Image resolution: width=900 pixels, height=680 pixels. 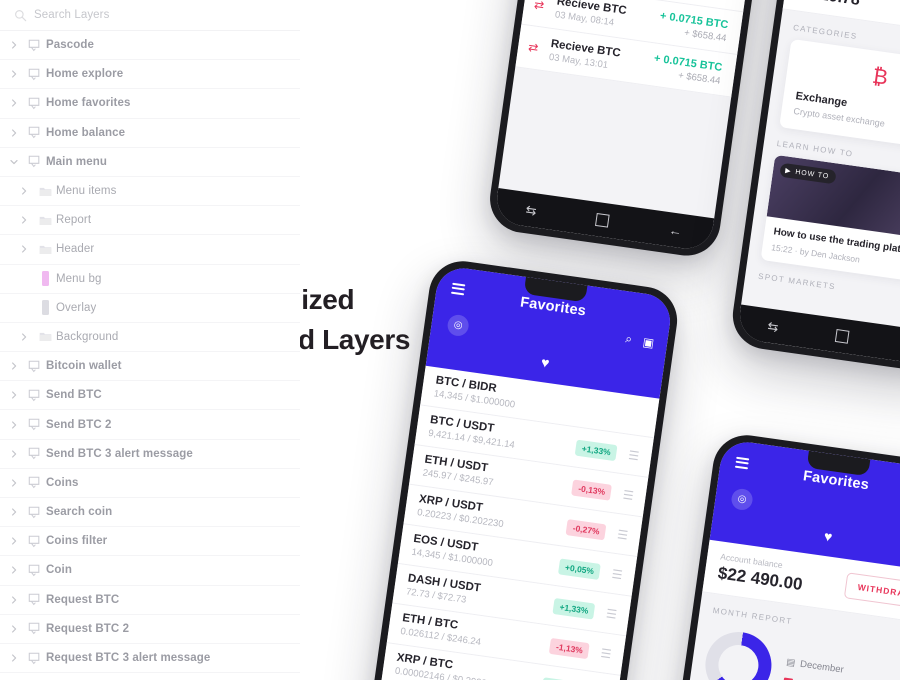 I want to click on layer-name: Search coin, so click(x=79, y=512).